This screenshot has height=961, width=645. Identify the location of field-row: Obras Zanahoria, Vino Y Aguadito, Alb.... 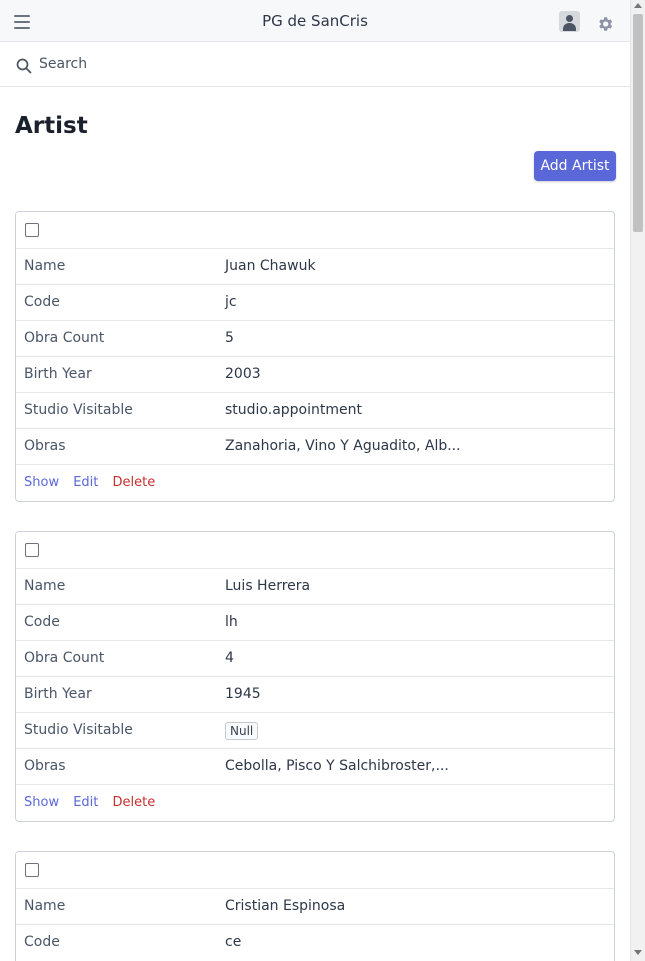
(315, 447).